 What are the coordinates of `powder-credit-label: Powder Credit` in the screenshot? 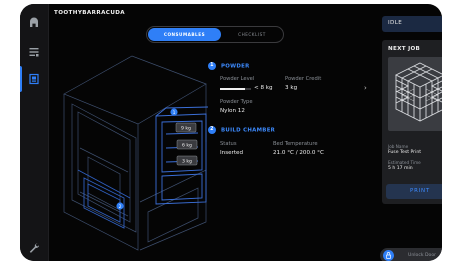 It's located at (303, 79).